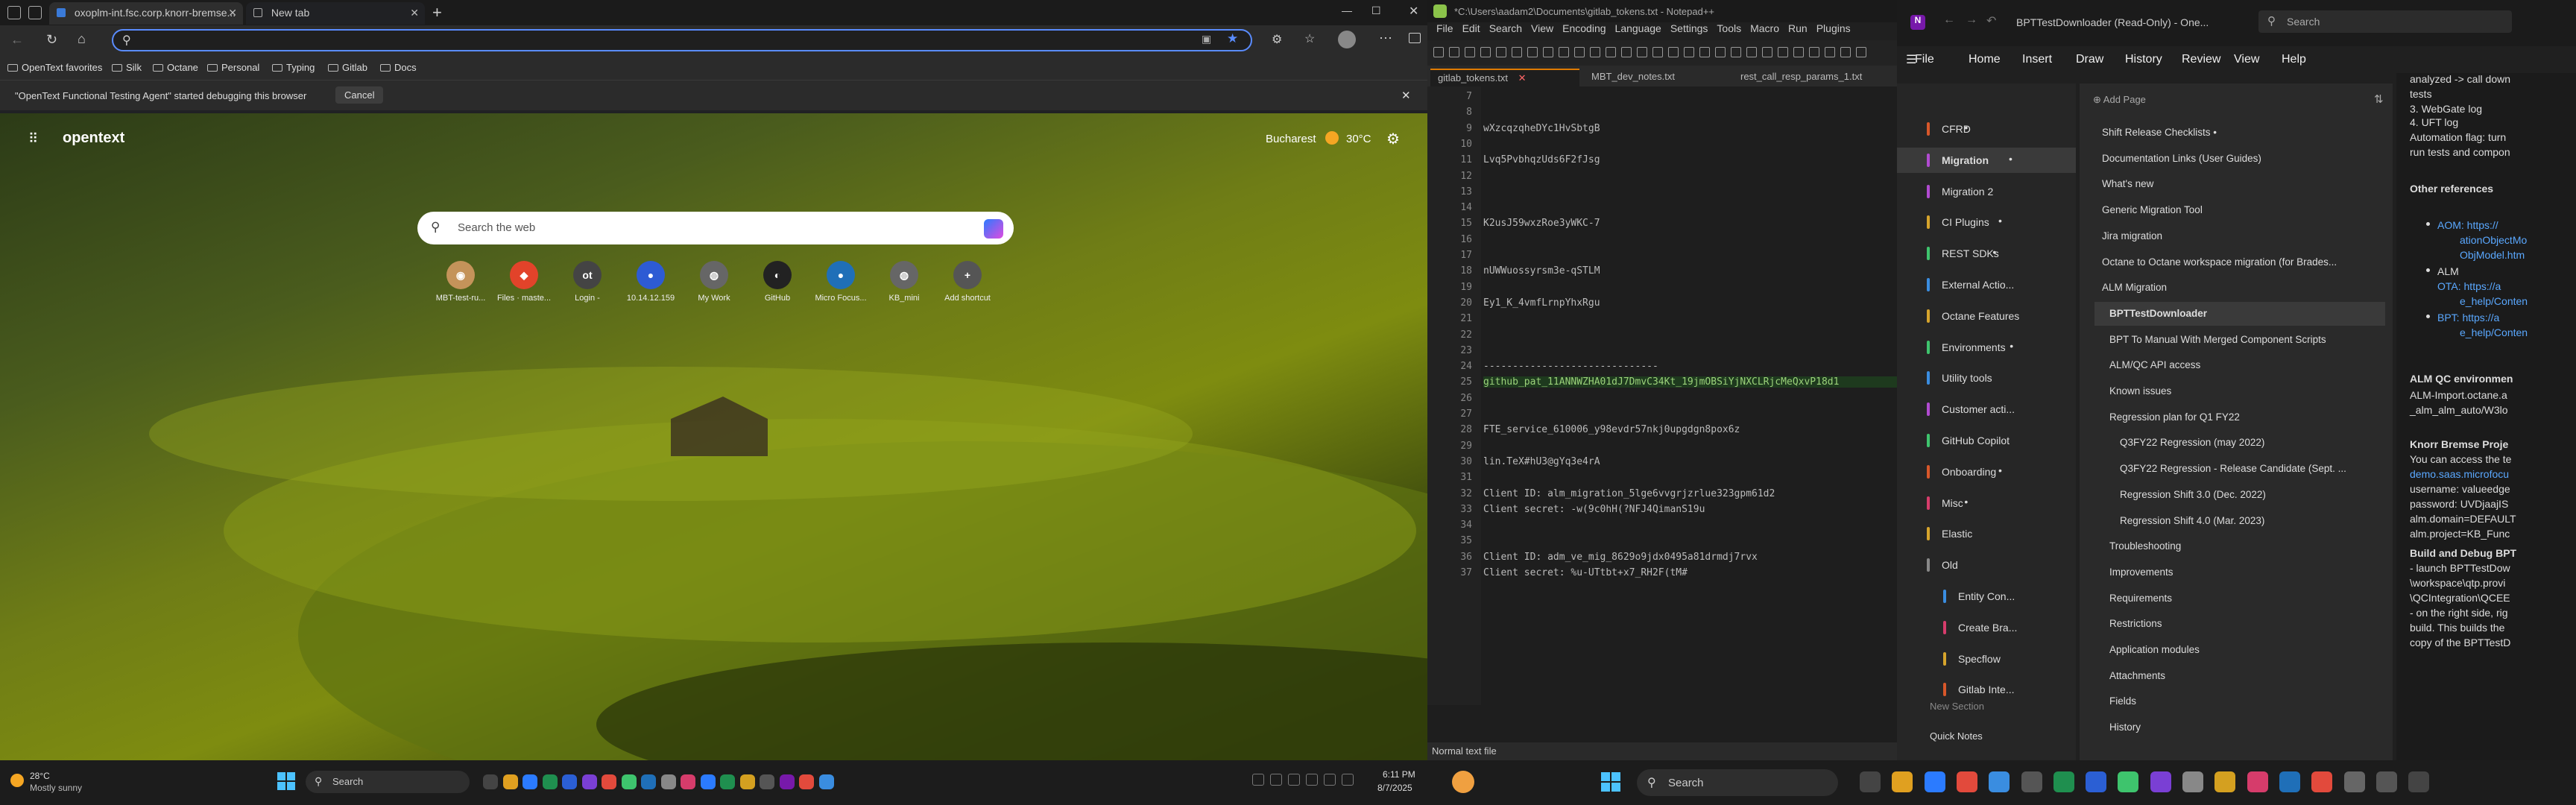 This screenshot has height=805, width=2576. Describe the element at coordinates (2252, 495) in the screenshot. I see `page-item: Regression Shift 3.0 (Dec. 2022)` at that location.